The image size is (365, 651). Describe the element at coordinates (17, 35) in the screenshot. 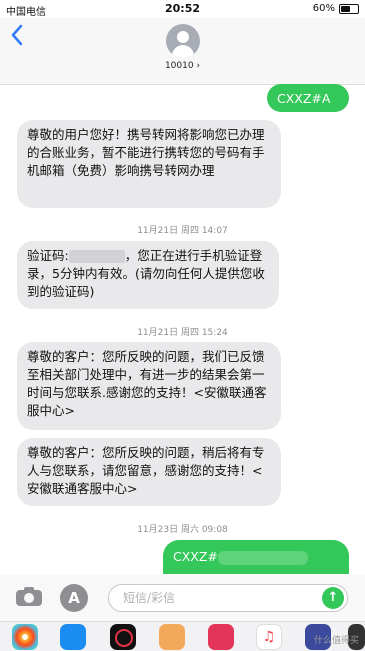

I see `chevron-left-icon` at that location.